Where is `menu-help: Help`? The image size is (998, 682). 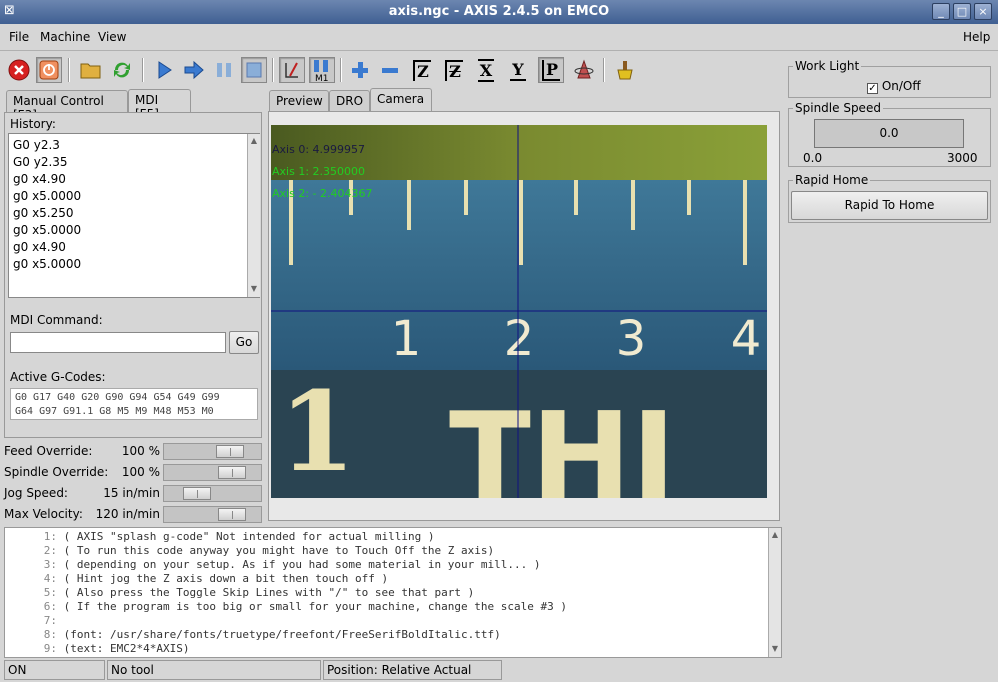
menu-help: Help is located at coordinates (976, 37).